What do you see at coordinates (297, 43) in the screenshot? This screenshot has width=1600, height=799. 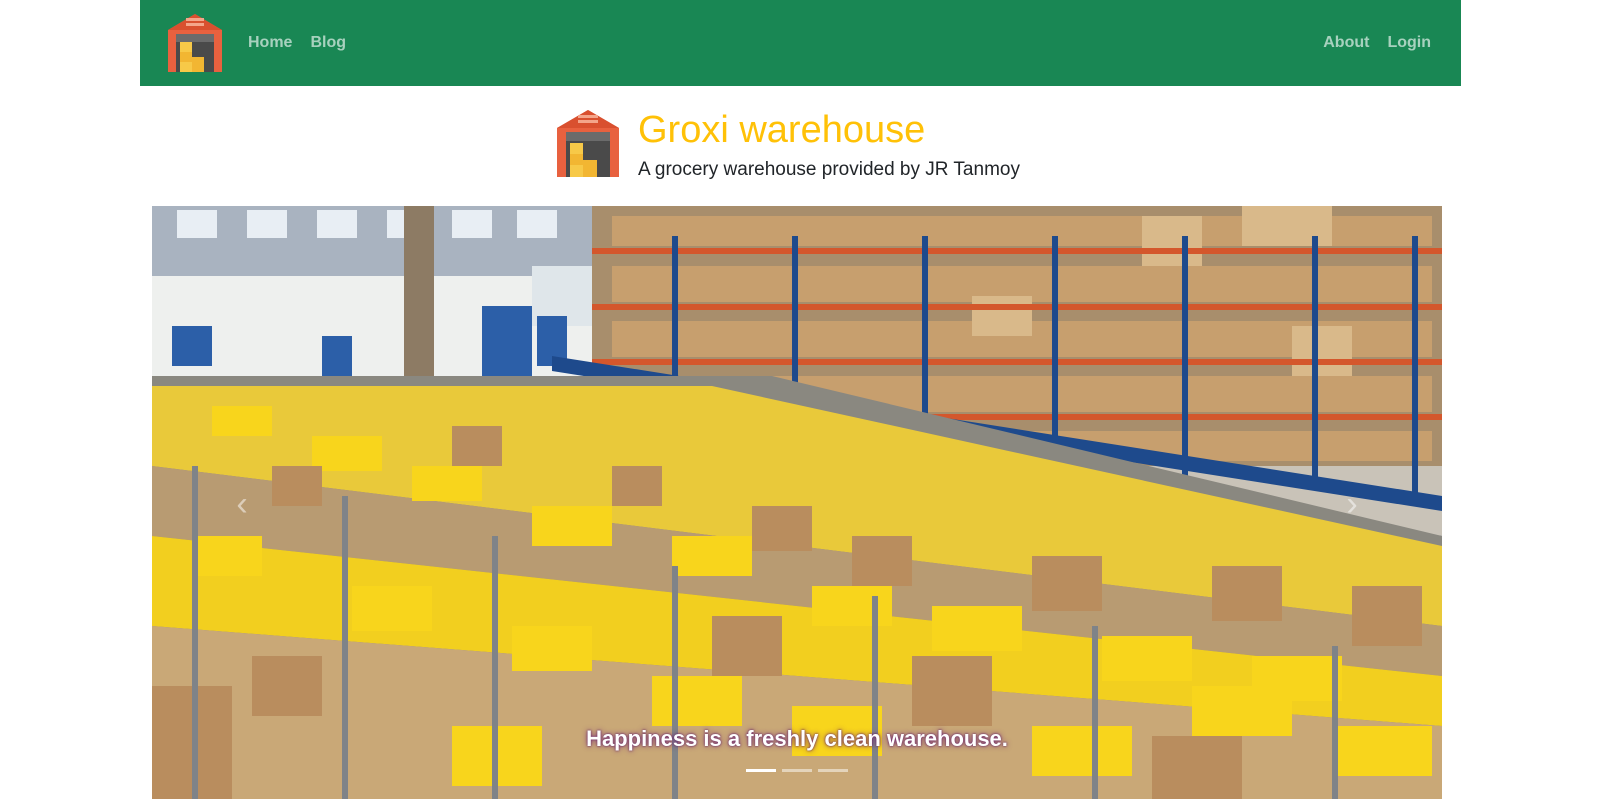 I see `nav-left-links: Home Blog` at bounding box center [297, 43].